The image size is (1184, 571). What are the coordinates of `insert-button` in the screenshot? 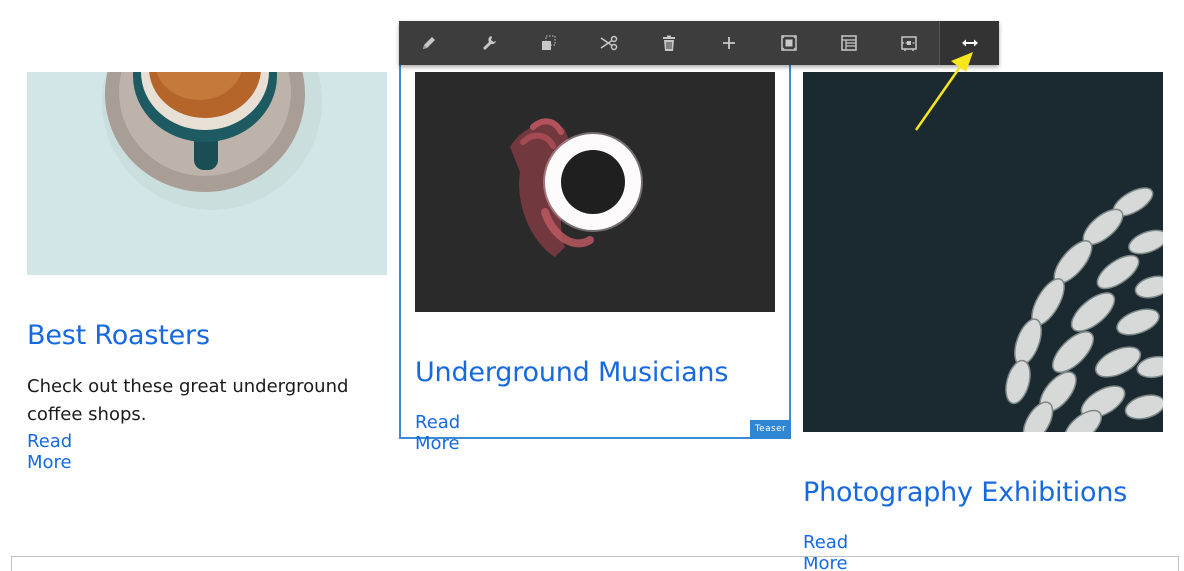 It's located at (729, 43).